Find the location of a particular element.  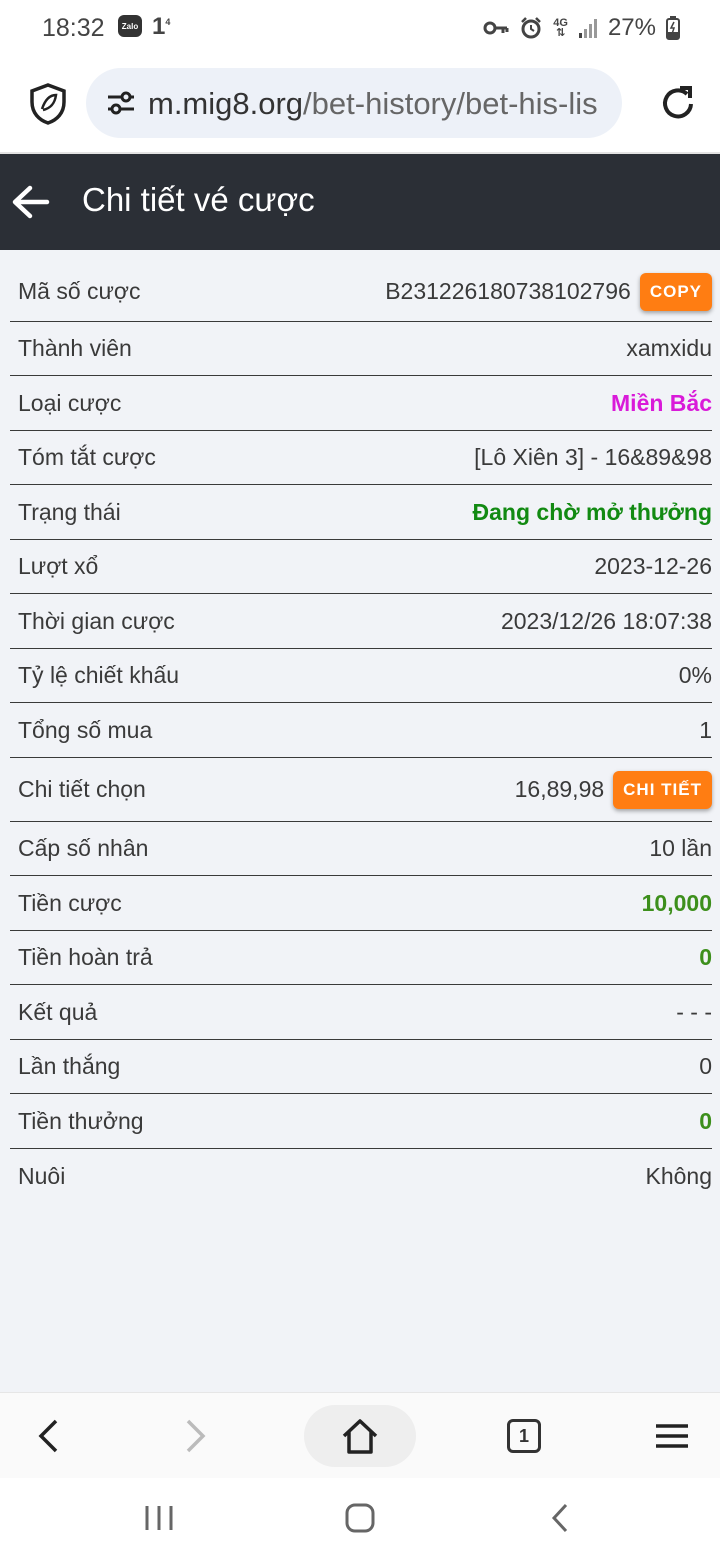

row-label: Tiền cược is located at coordinates (70, 902).